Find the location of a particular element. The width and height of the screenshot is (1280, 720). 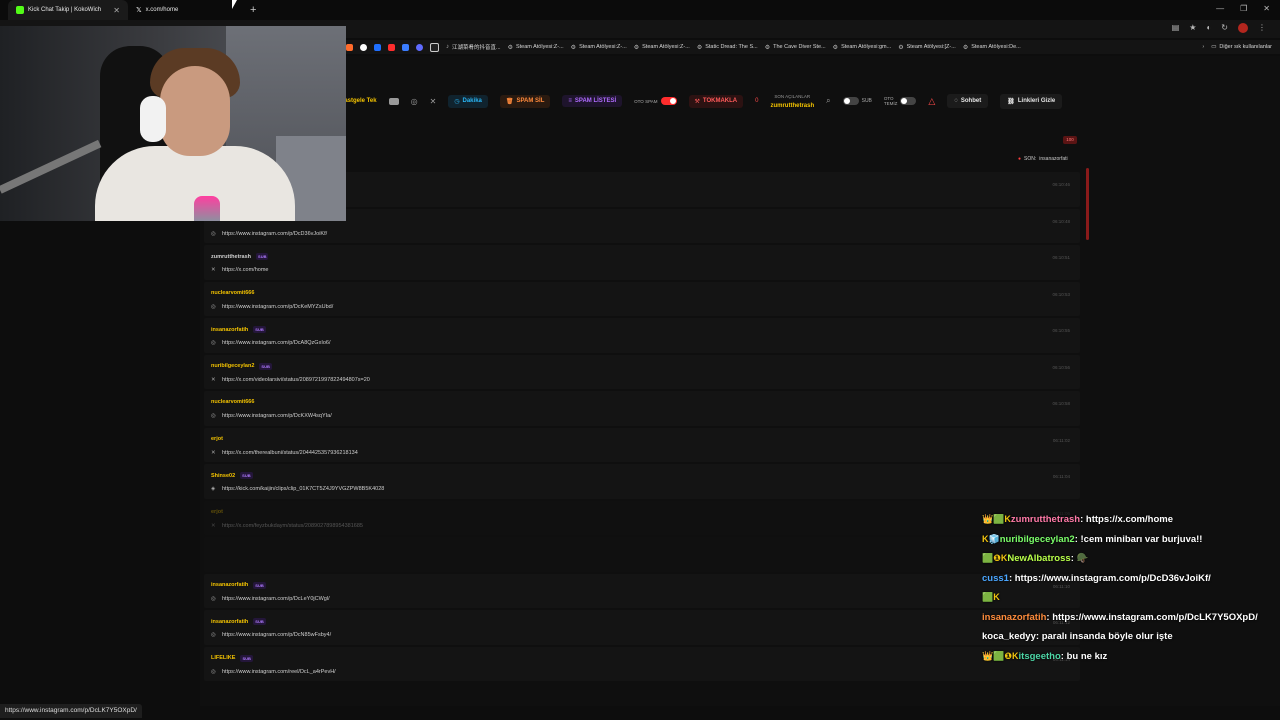

feed-username: nuribilgeceylan2 SUB is located at coordinates (241, 366).